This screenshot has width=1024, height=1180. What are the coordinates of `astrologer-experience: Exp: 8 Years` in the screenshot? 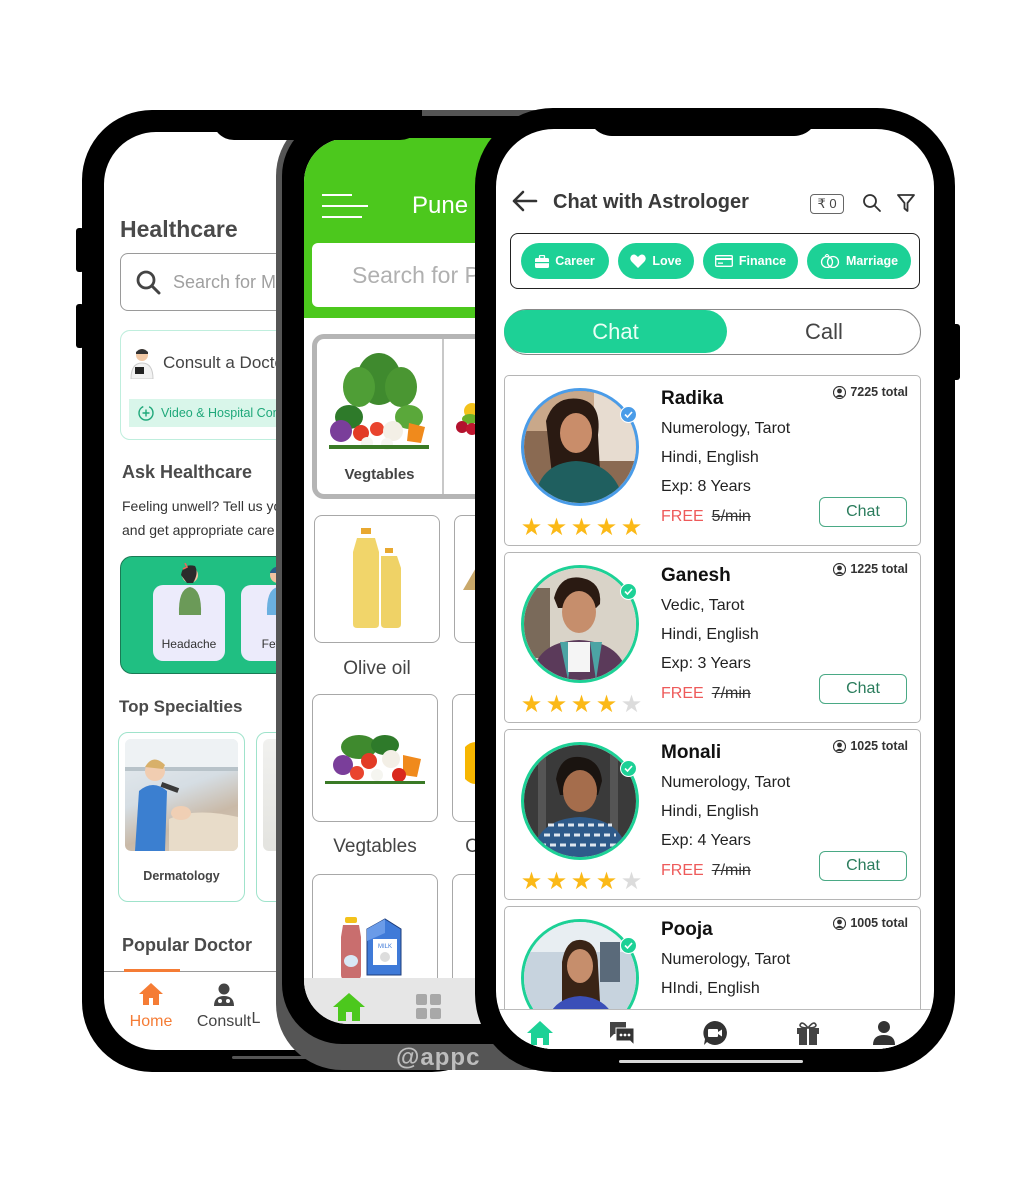 It's located at (706, 486).